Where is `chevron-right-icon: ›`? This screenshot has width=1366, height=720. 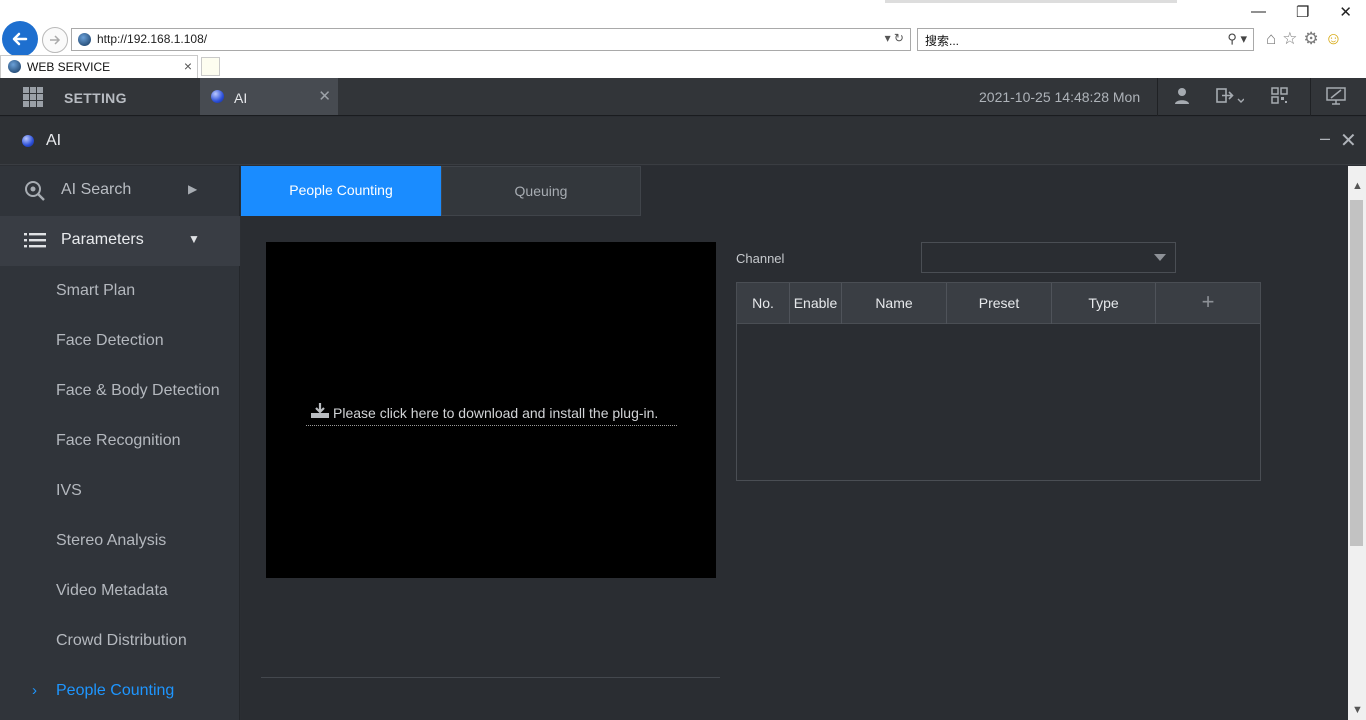 chevron-right-icon: › is located at coordinates (34, 690).